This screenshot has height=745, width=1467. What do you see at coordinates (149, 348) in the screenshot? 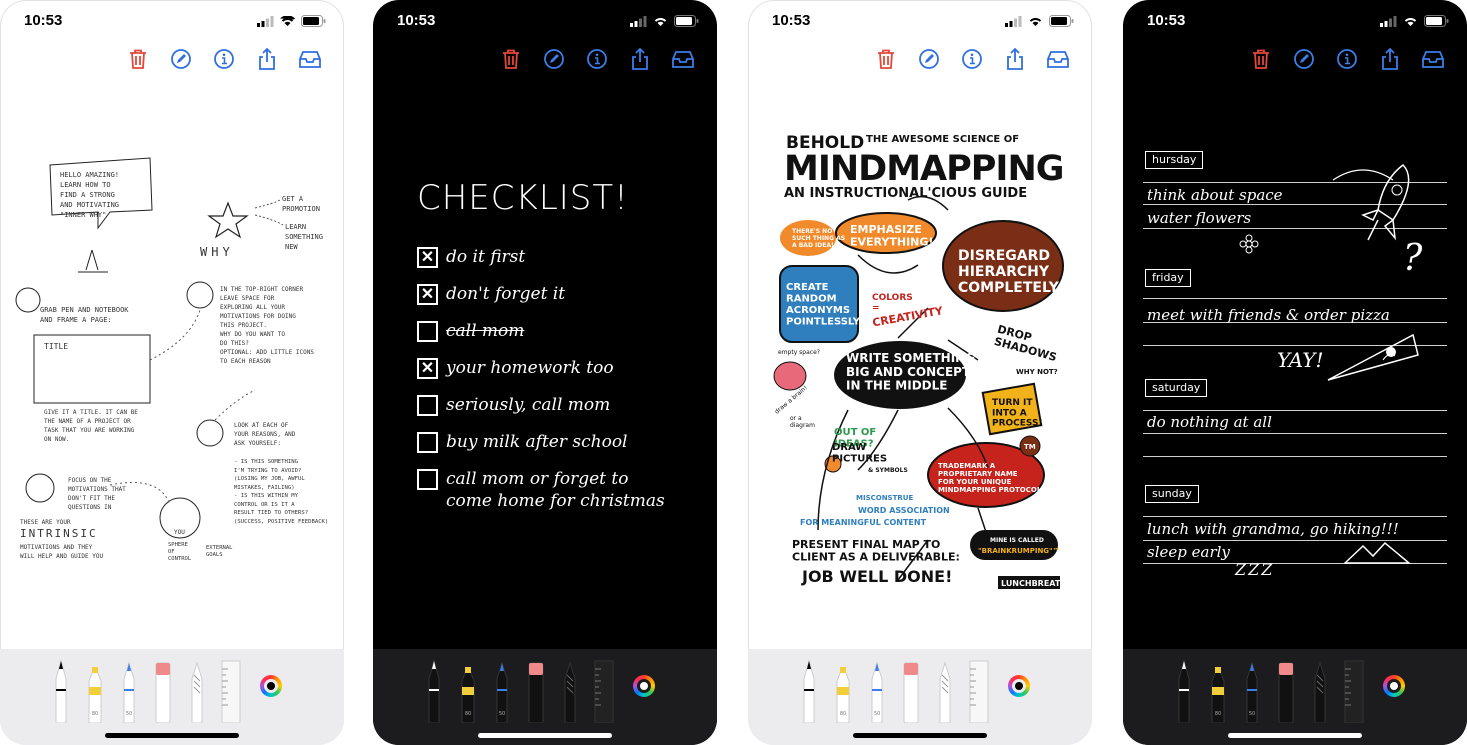
I see `sketch-lines` at bounding box center [149, 348].